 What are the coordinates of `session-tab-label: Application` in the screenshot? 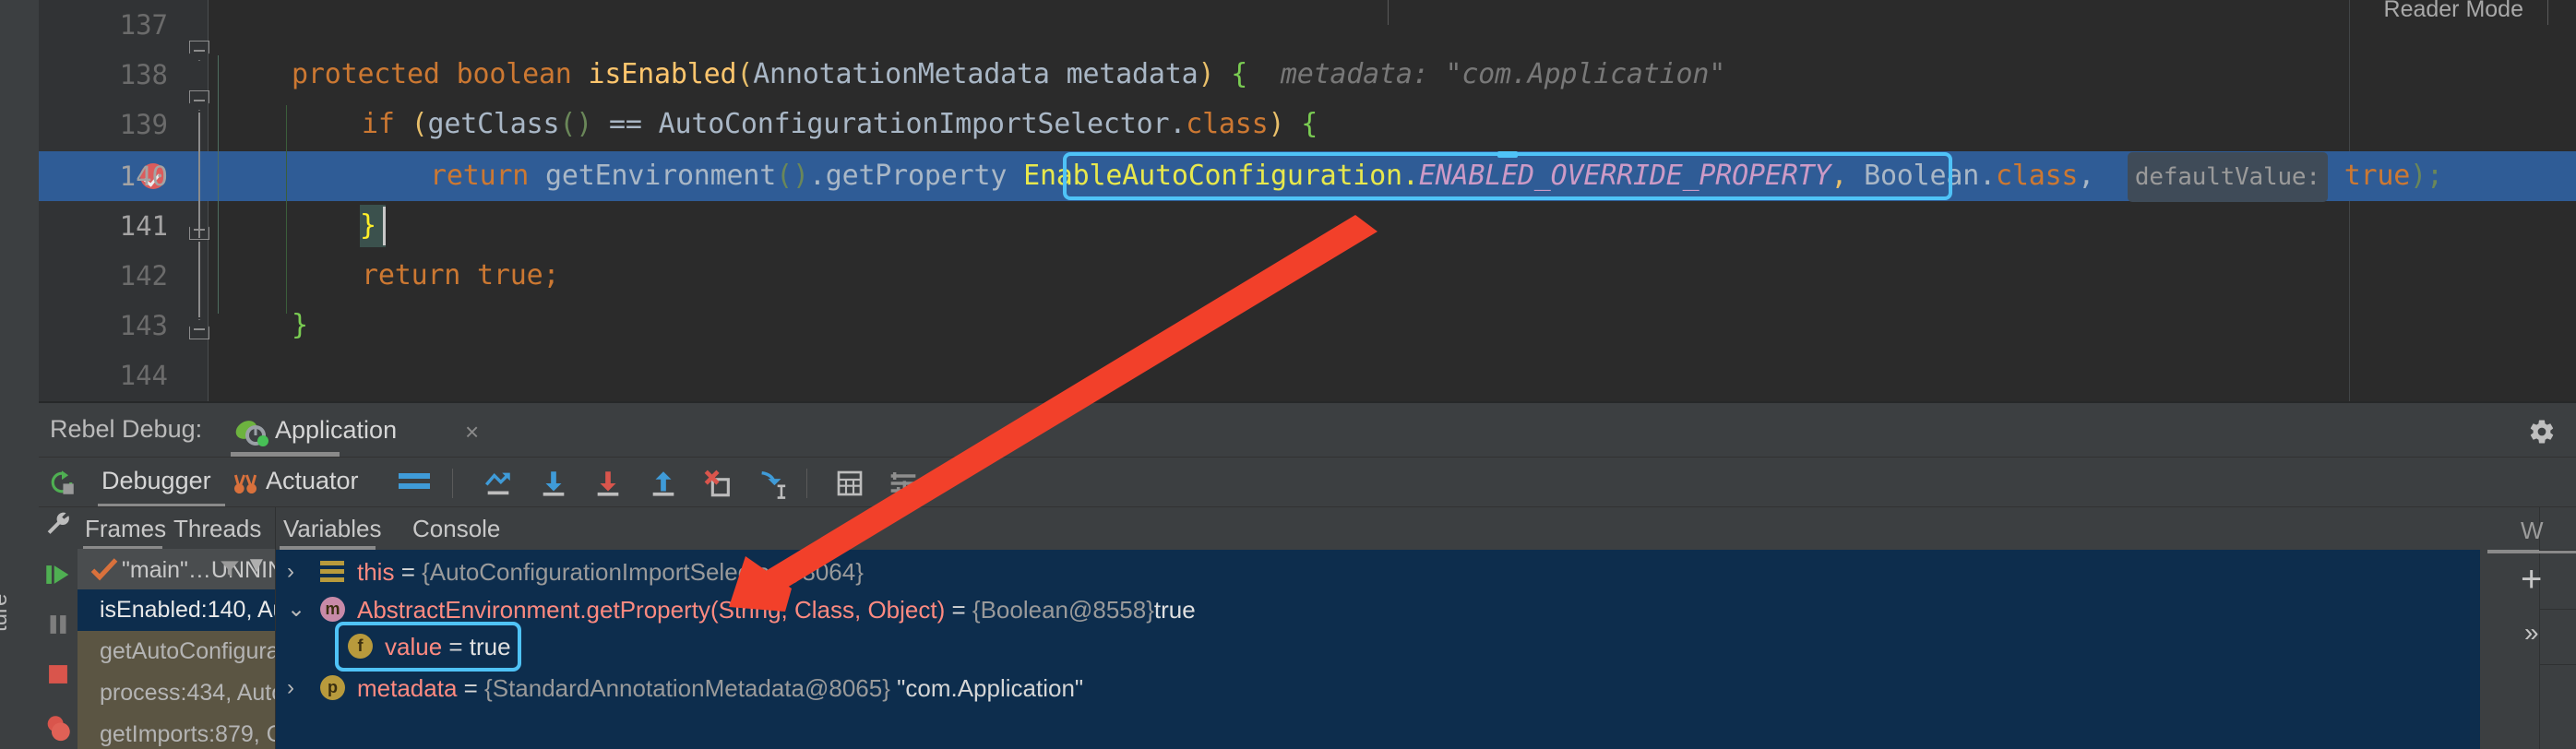 It's located at (336, 430).